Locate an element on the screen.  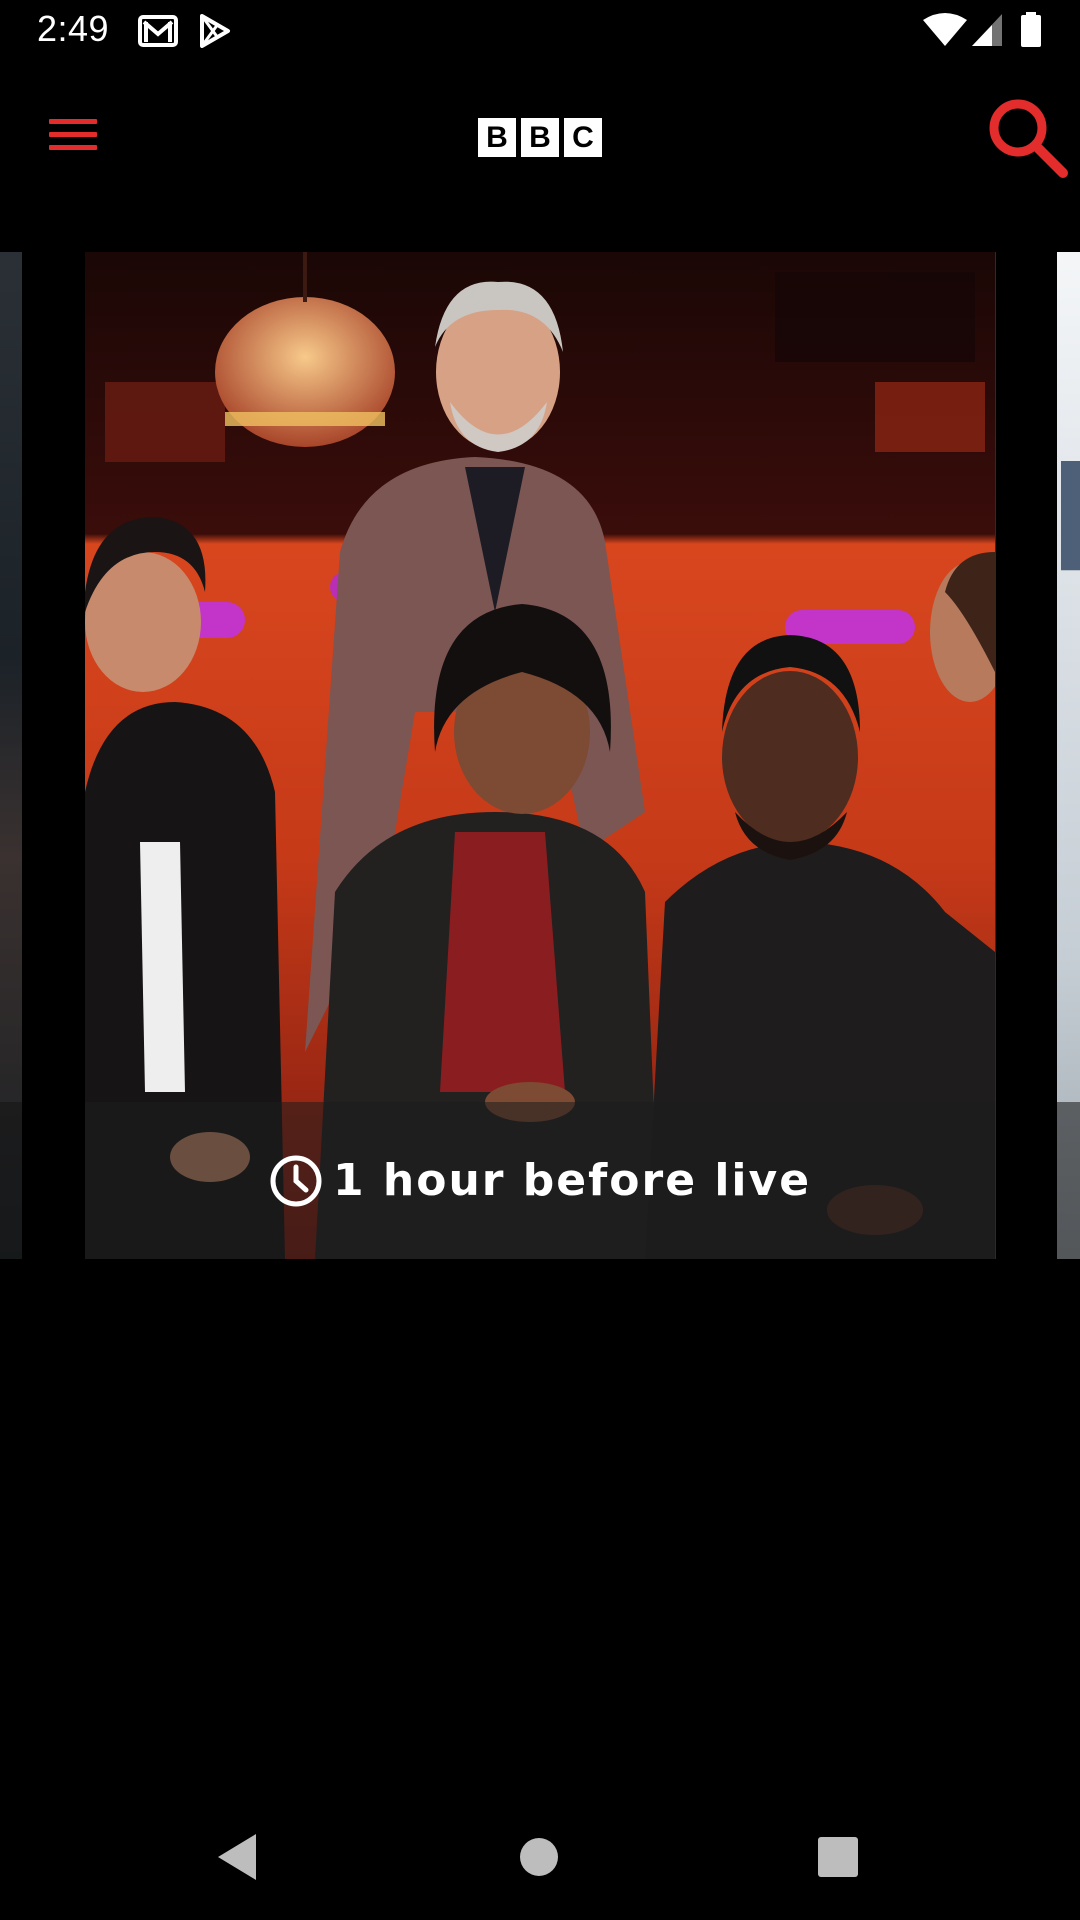
play-store-icon is located at coordinates (215, 31).